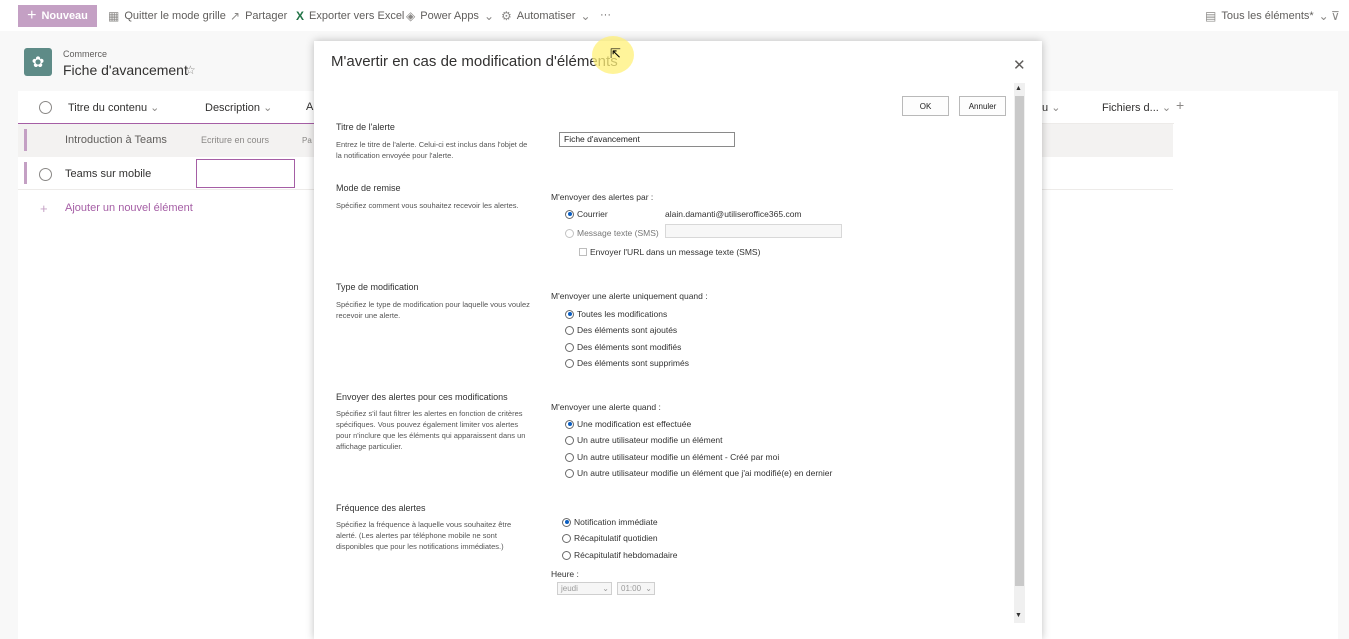 The width and height of the screenshot is (1349, 639). What do you see at coordinates (307, 140) in the screenshot?
I see `row-extra: Pa` at bounding box center [307, 140].